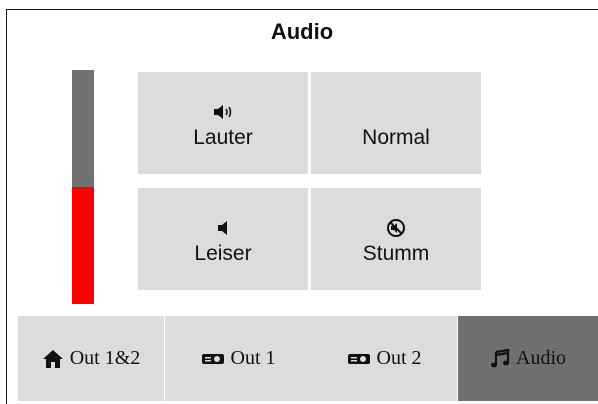 This screenshot has width=598, height=404. I want to click on tab-out-1: Out 1, so click(238, 358).